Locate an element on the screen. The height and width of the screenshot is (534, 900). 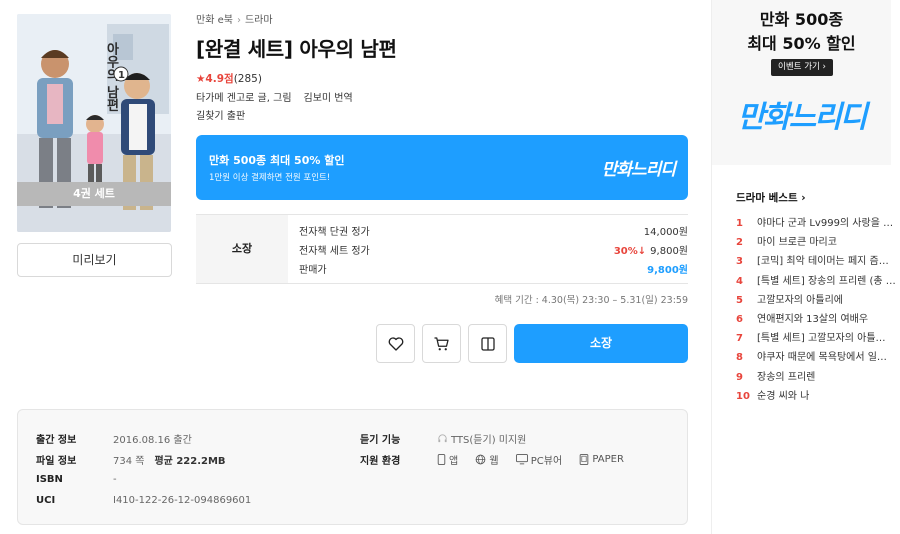
sidebar-ad: 만화 500종 최대 50% 할인 이벤트 가기 › 만화느리디 is located at coordinates (801, 82).